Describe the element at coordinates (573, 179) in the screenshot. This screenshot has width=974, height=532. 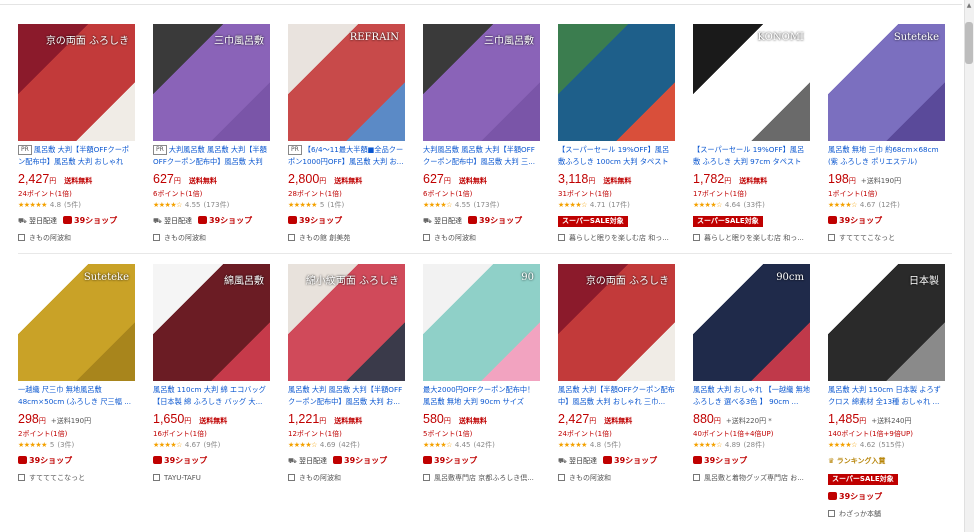
I see `price: 3,118` at that location.